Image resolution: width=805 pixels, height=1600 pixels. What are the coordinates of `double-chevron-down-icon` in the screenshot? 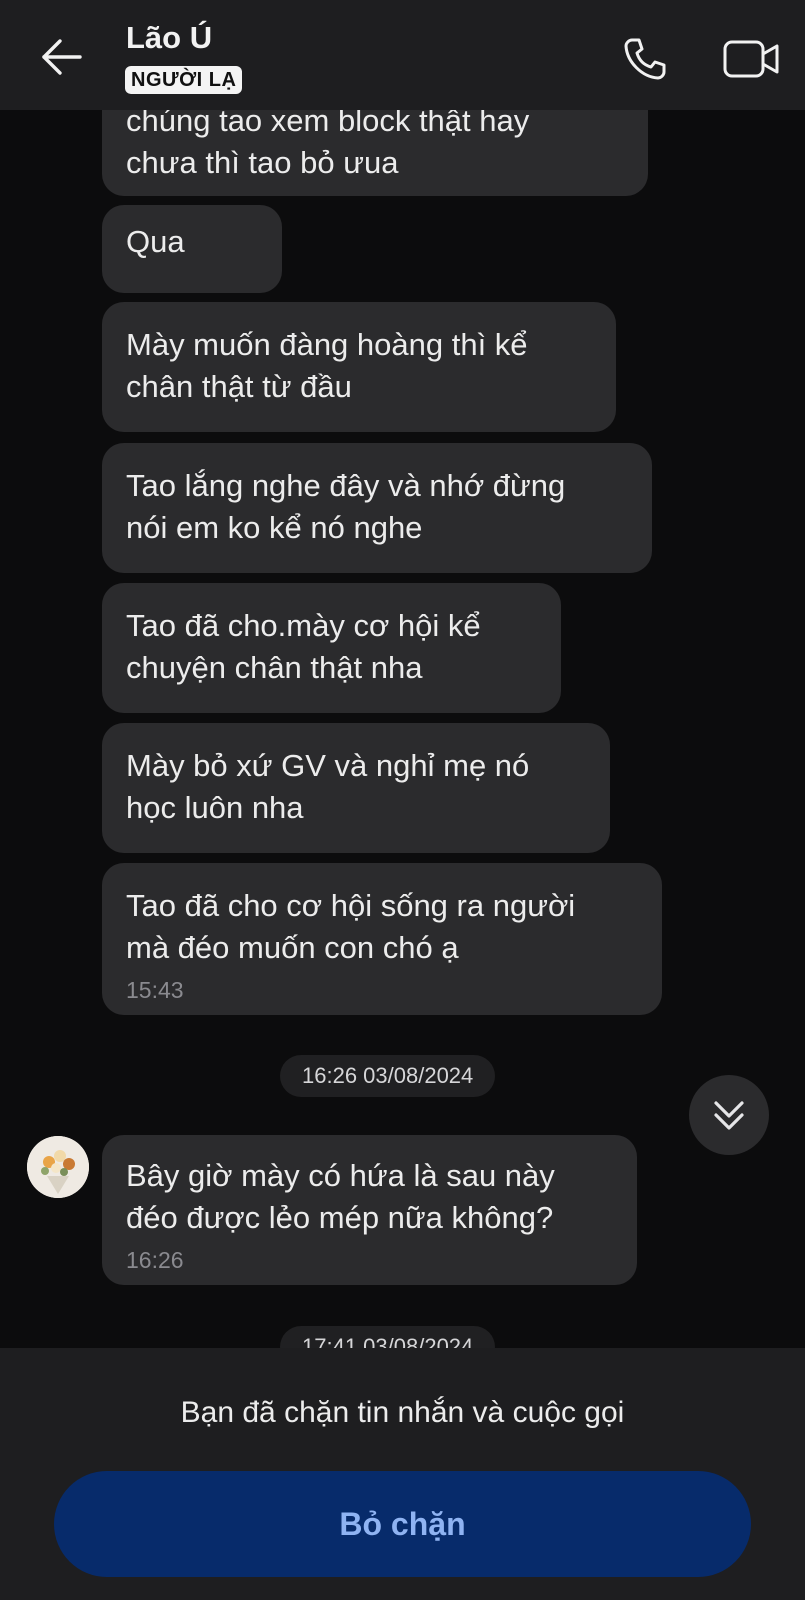 It's located at (729, 1115).